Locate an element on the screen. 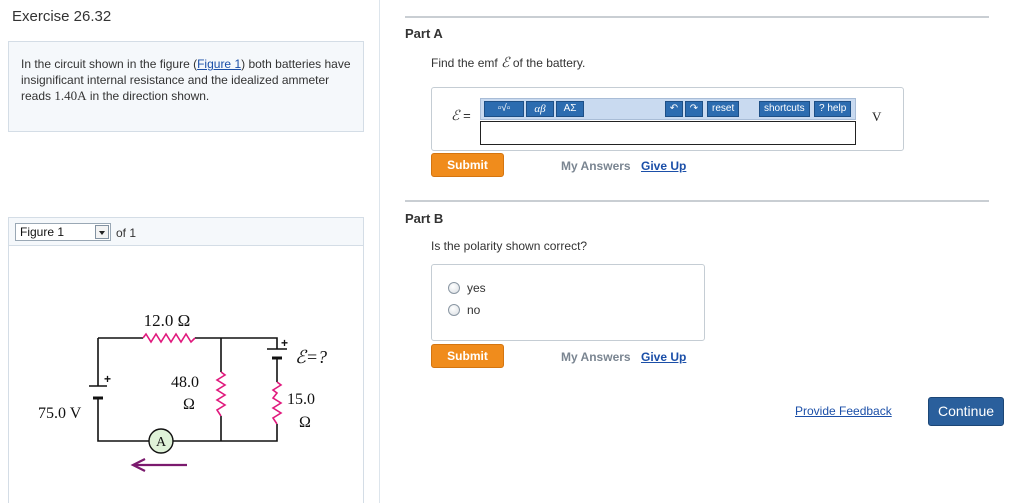 This screenshot has width=1024, height=503. current-arrow is located at coordinates (158, 465).